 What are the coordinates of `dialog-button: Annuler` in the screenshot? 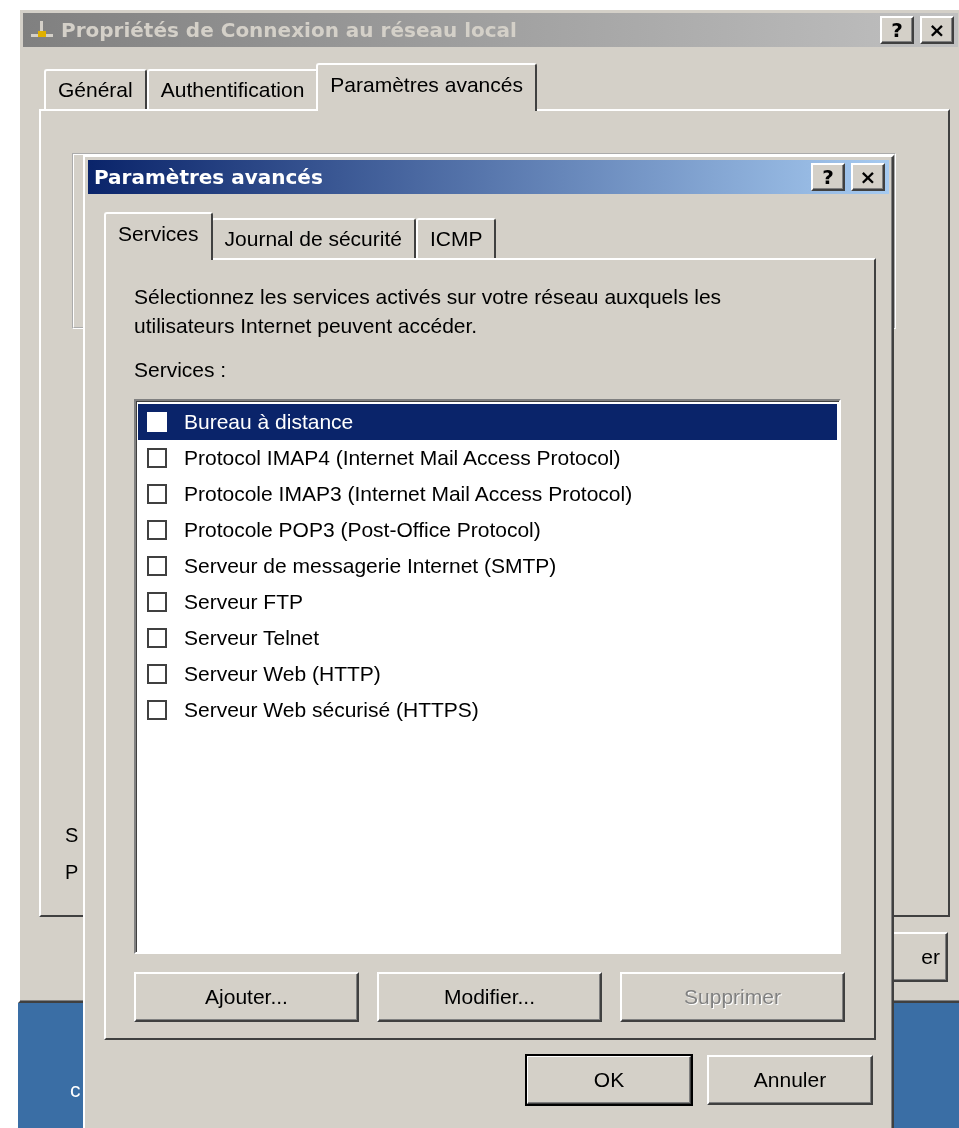 It's located at (790, 1080).